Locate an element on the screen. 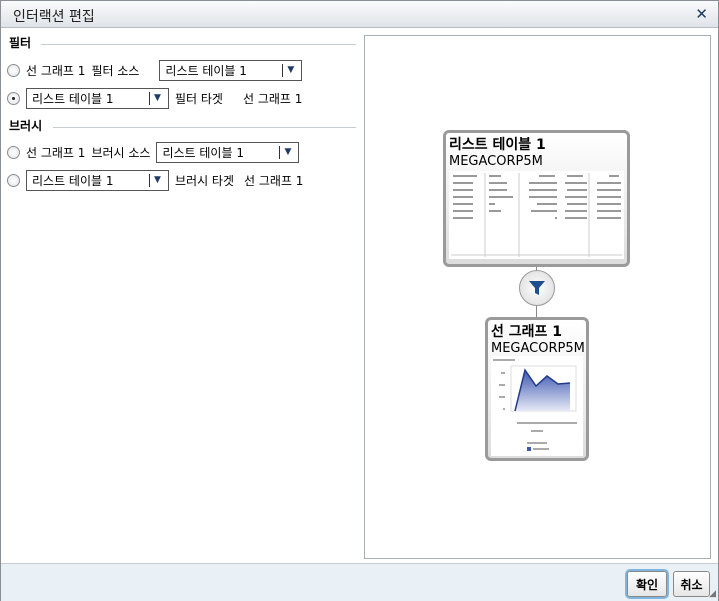  filter-target-select: 리스트 테이블 1 ▼ is located at coordinates (97, 98).